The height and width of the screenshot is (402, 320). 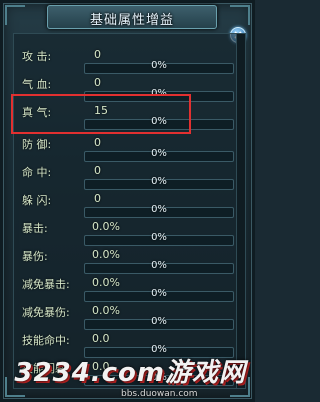 What do you see at coordinates (37, 56) in the screenshot?
I see `attr-label: 攻 击:` at bounding box center [37, 56].